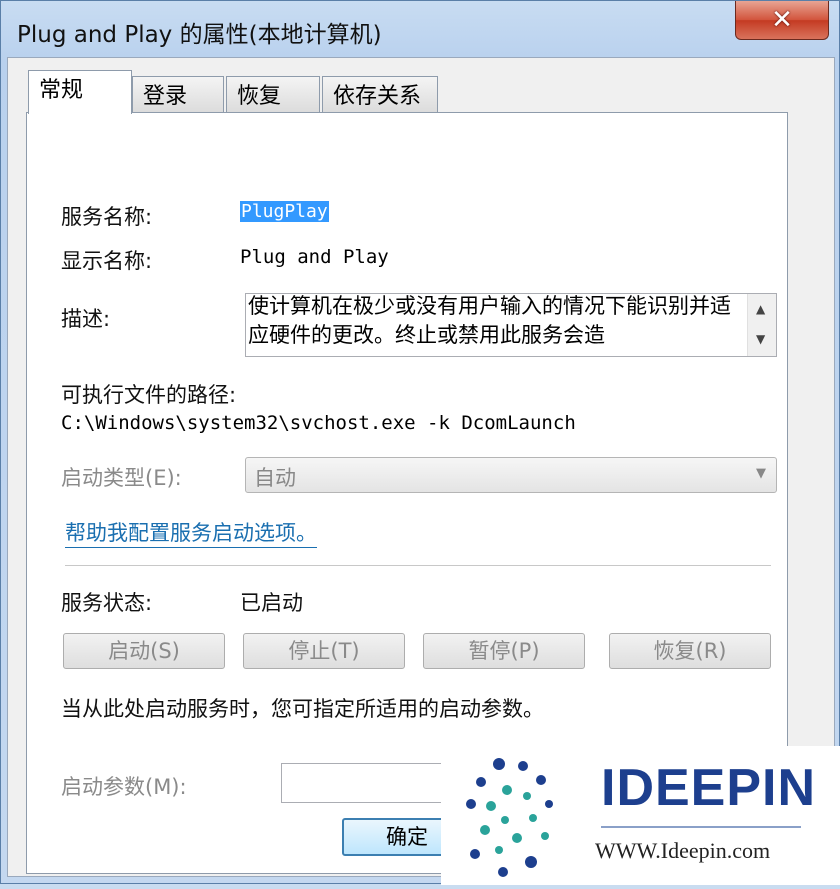 This screenshot has height=889, width=840. What do you see at coordinates (504, 651) in the screenshot?
I see `pause-button: 暂停(P)` at bounding box center [504, 651].